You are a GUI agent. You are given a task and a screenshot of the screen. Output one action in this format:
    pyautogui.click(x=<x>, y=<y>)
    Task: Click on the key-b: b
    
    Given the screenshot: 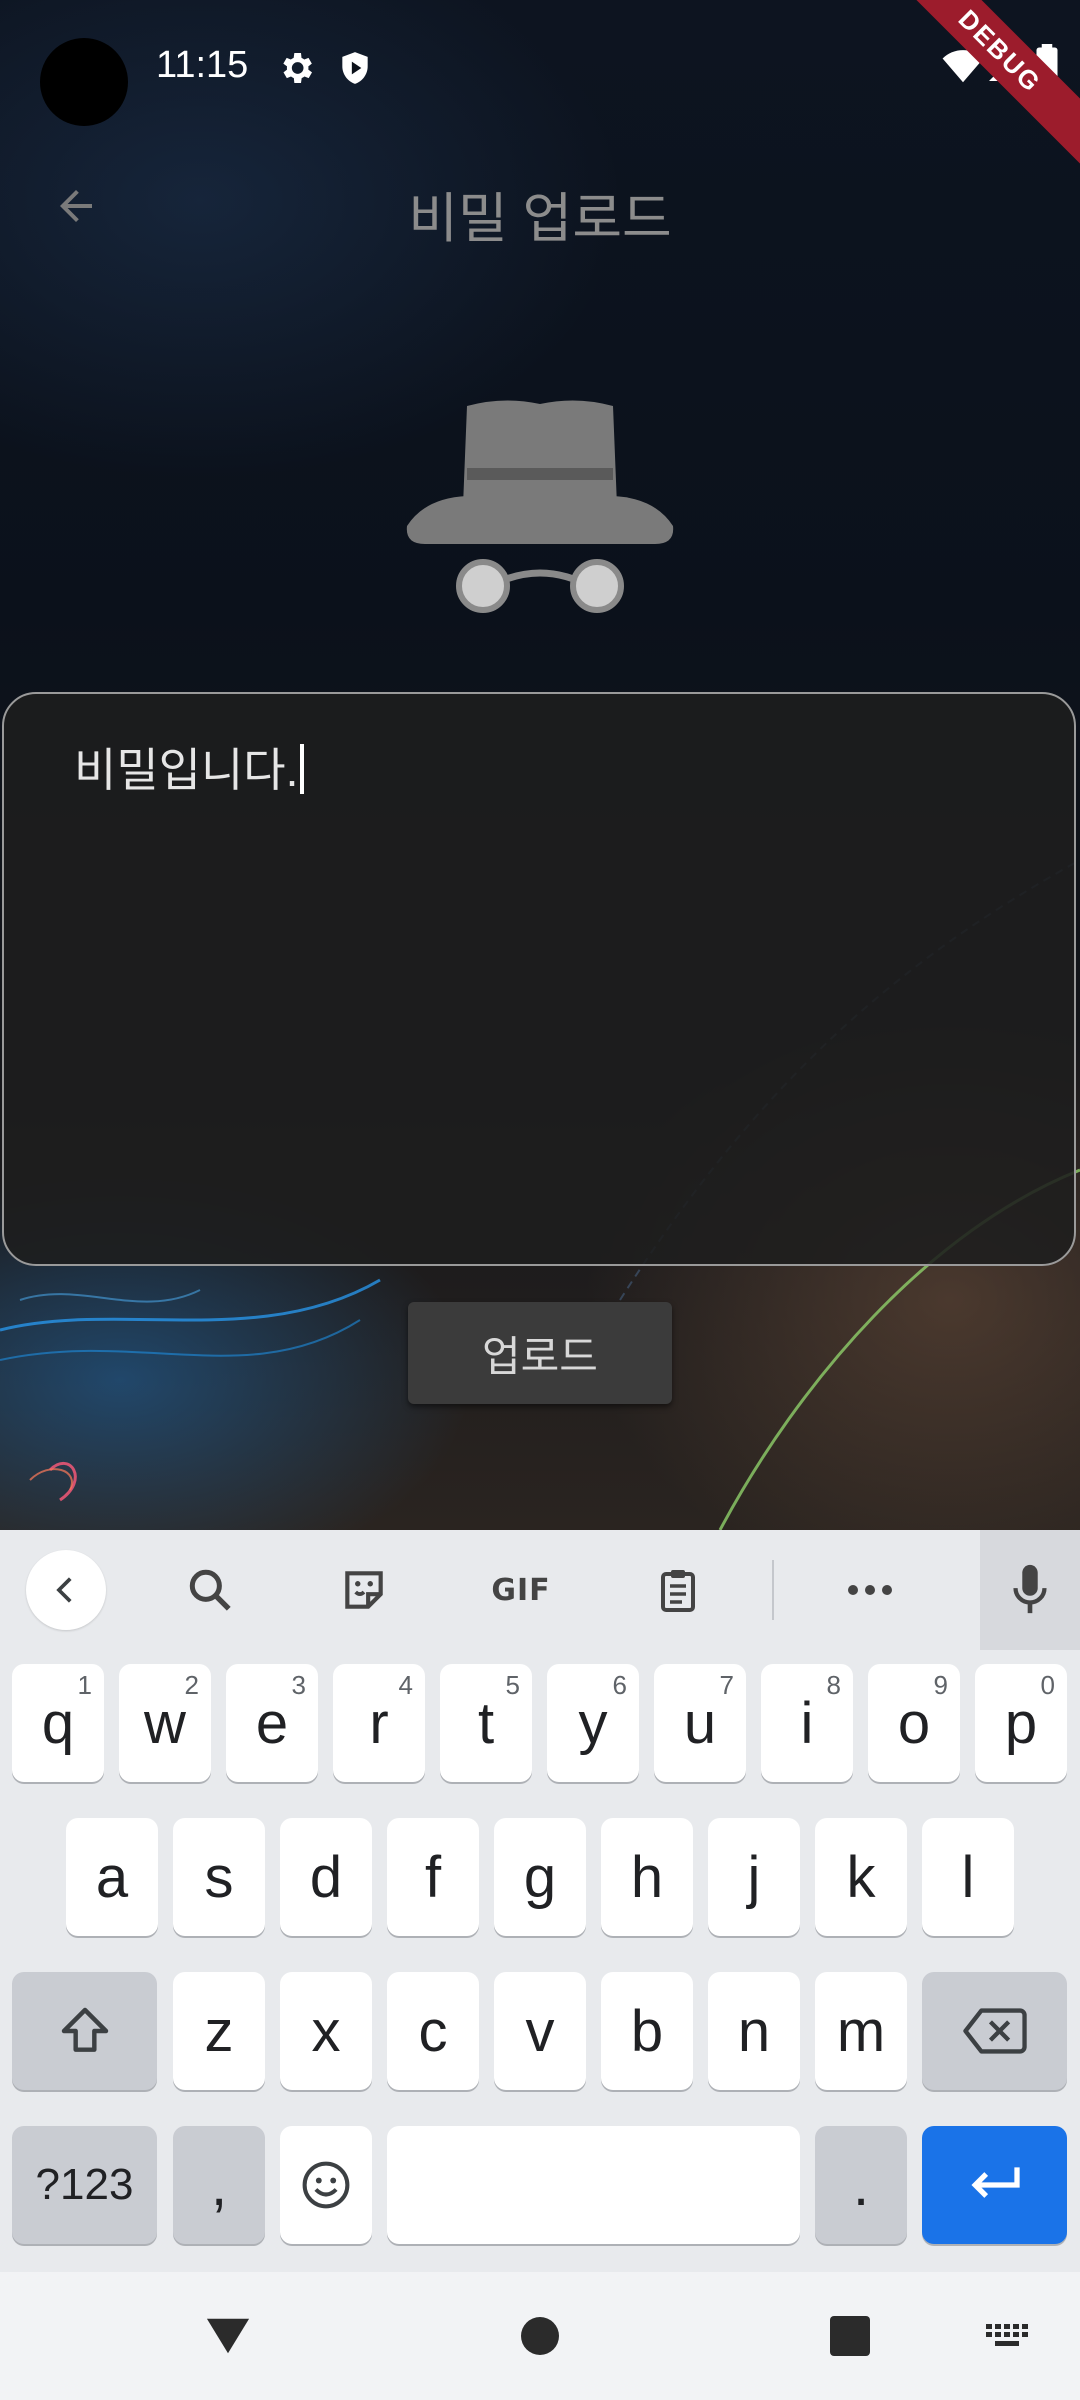 What is the action you would take?
    pyautogui.click(x=647, y=2031)
    